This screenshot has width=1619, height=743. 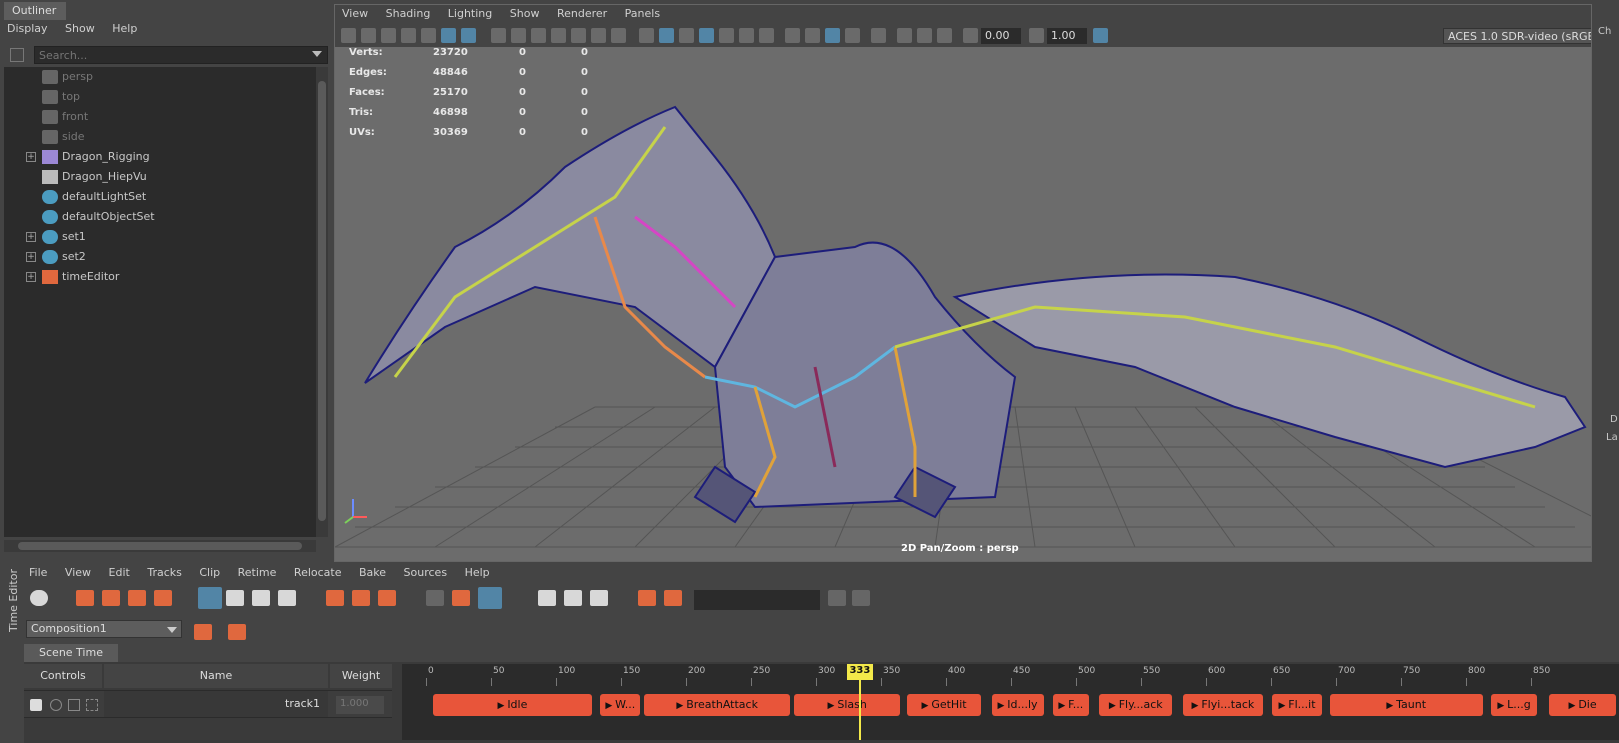 I want to click on isolate-select-icon, so click(x=878, y=35).